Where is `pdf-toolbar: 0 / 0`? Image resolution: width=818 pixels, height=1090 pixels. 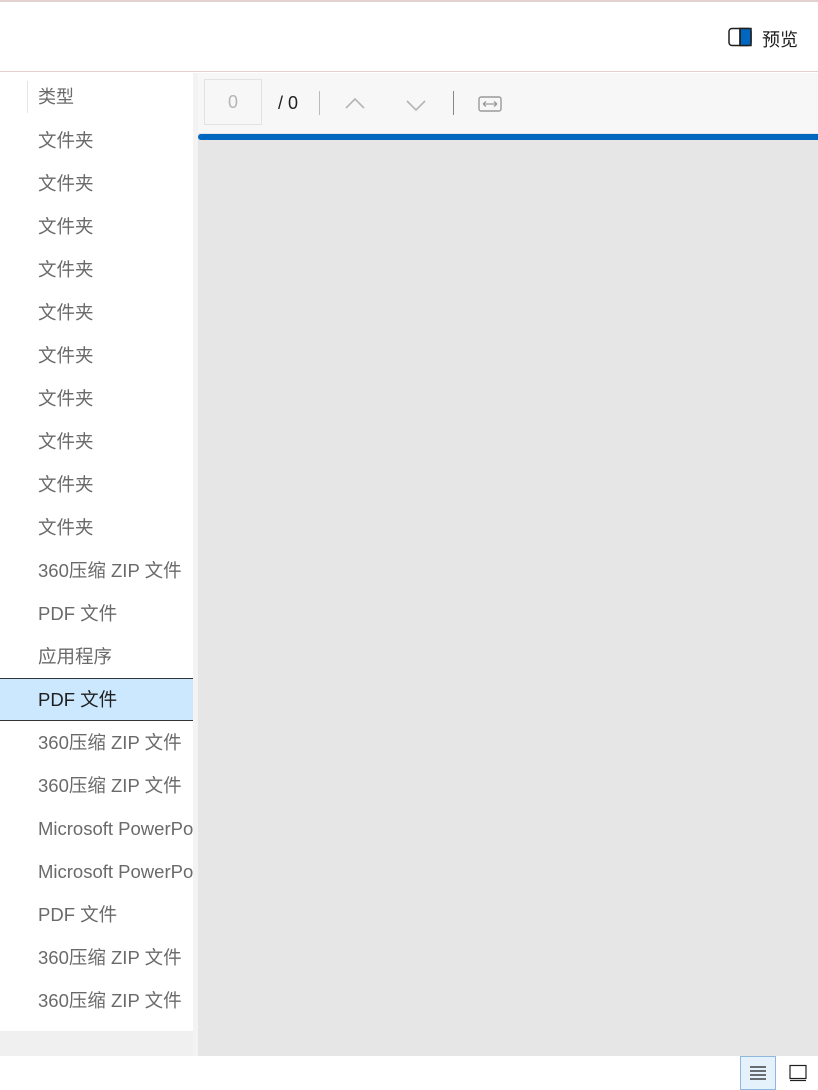
pdf-toolbar: 0 / 0 is located at coordinates (508, 103).